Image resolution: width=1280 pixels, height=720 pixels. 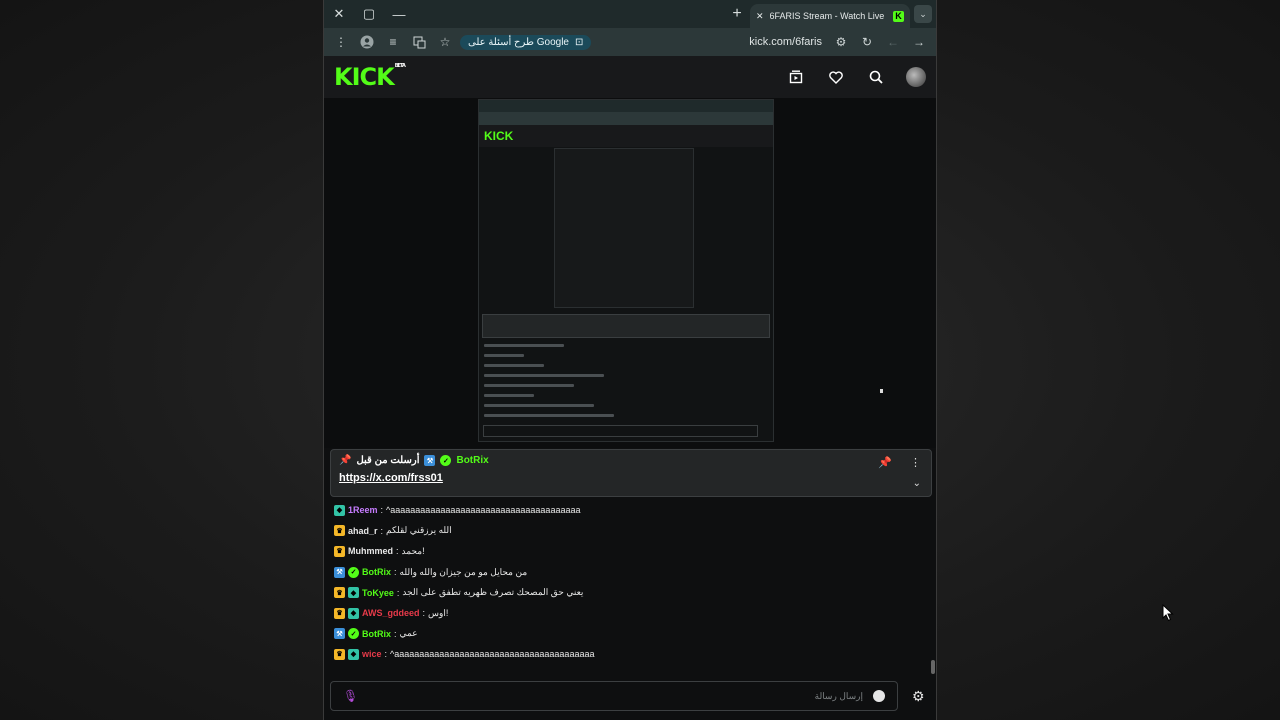 What do you see at coordinates (419, 42) in the screenshot?
I see `translate-icon` at bounding box center [419, 42].